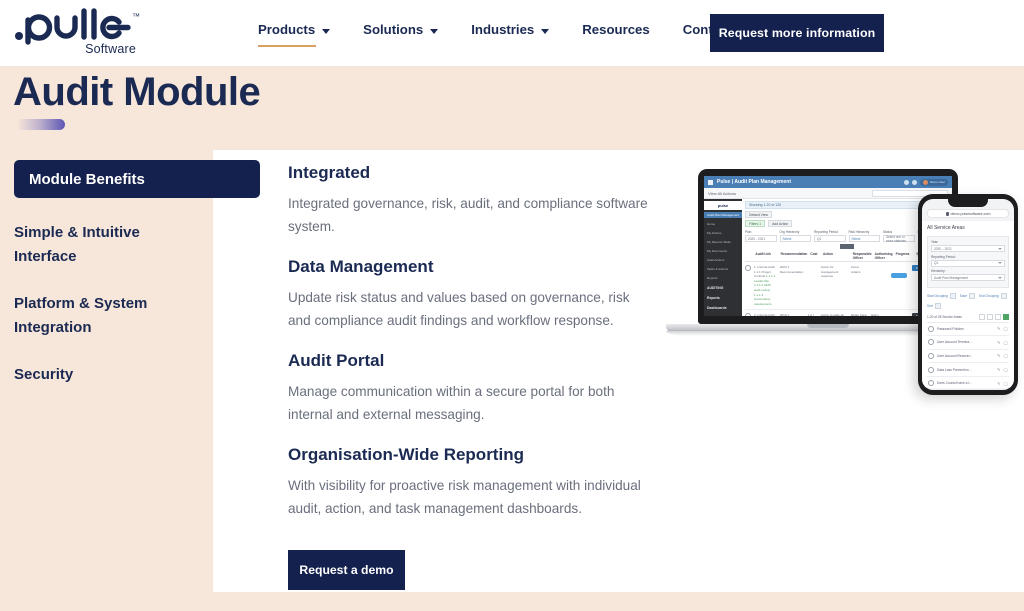 This screenshot has height=611, width=1024. What do you see at coordinates (101, 375) in the screenshot?
I see `sidebar-item-security: Security` at bounding box center [101, 375].